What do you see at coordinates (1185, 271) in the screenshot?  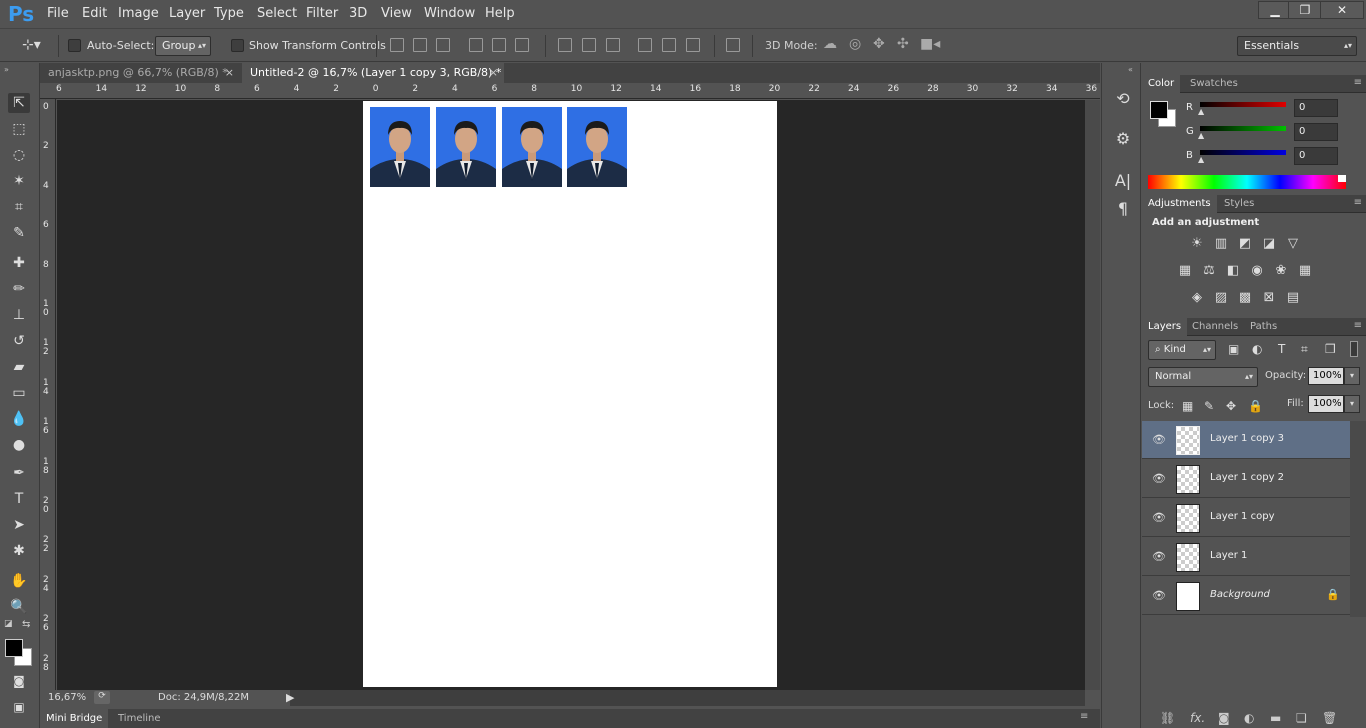 I see `hue-saturation-icon: ▦` at bounding box center [1185, 271].